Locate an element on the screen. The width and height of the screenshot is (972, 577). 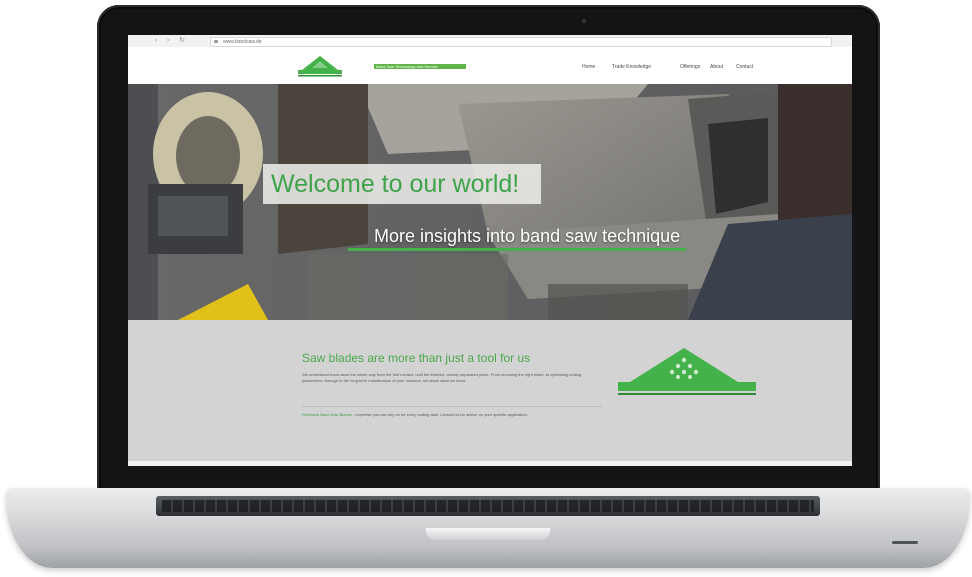
footer-strip is located at coordinates (490, 463).